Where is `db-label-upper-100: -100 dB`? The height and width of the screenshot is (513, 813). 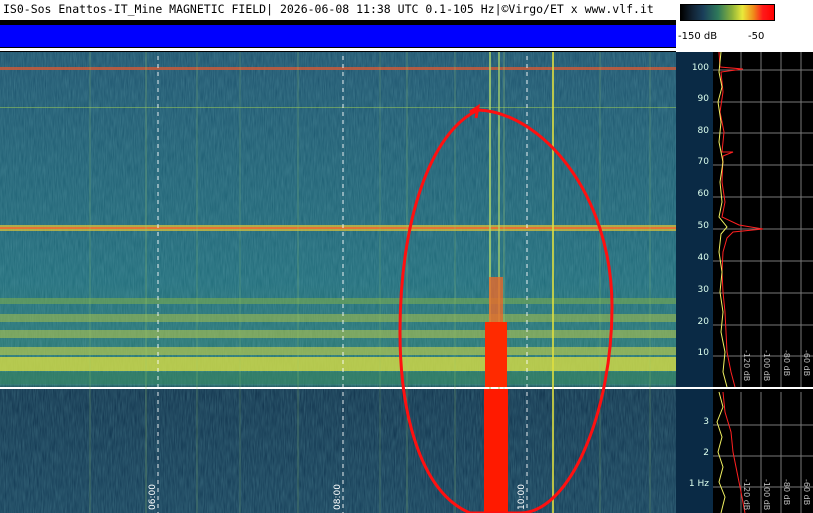
db-label-upper-100: -100 dB is located at coordinates (766, 365).